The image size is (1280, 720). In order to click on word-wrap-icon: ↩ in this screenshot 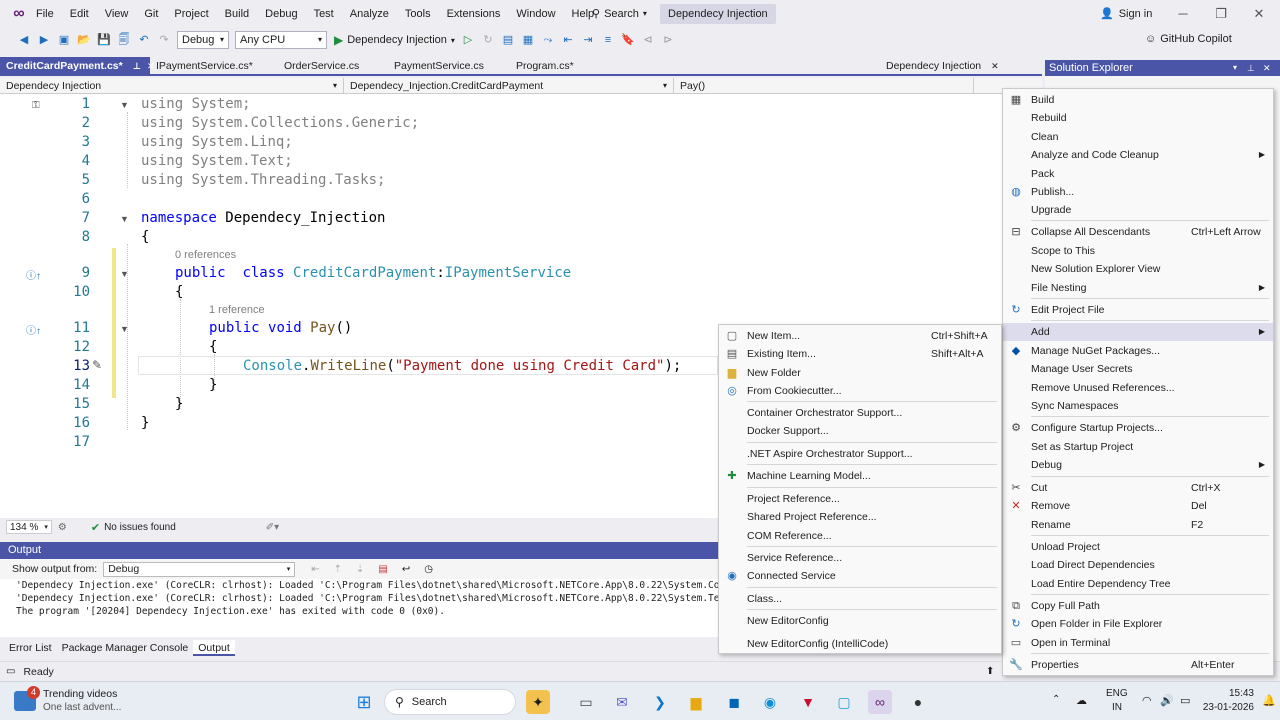, I will do `click(406, 569)`.